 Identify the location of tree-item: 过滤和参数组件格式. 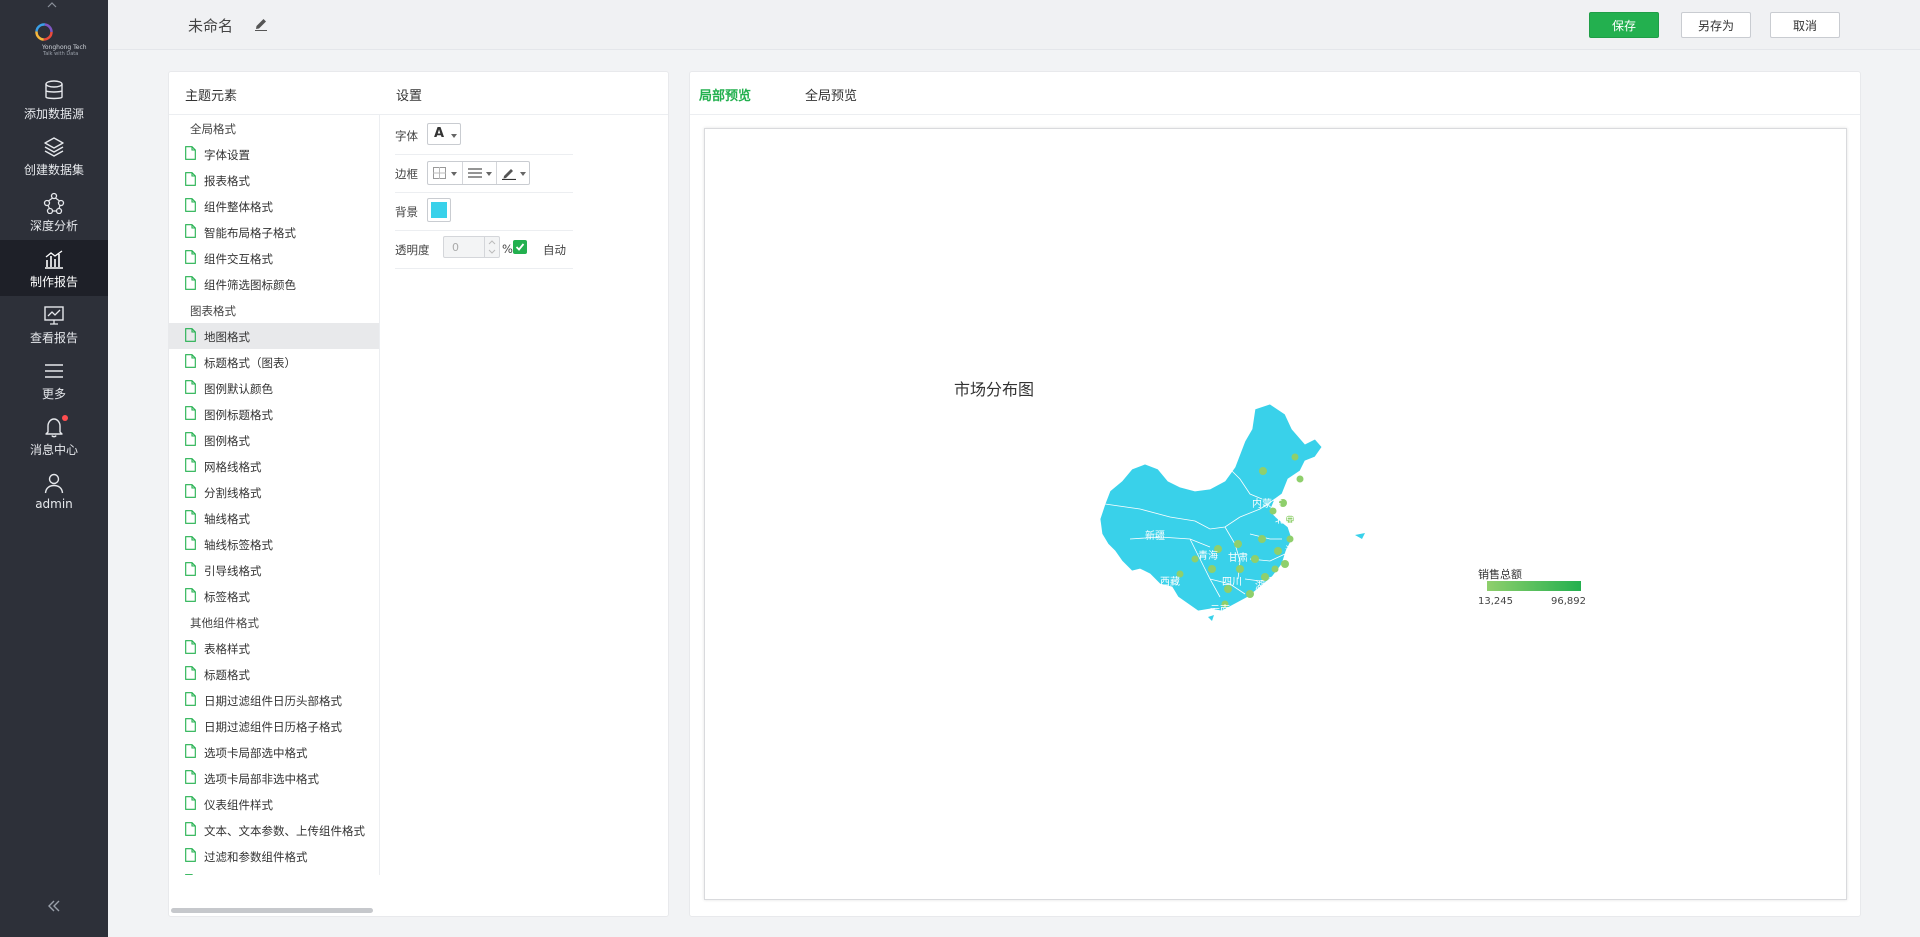
(274, 856).